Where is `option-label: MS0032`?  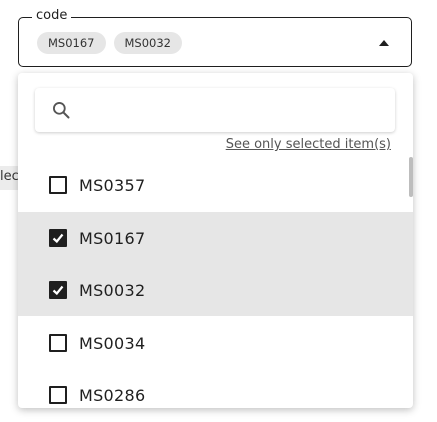
option-label: MS0032 is located at coordinates (112, 290).